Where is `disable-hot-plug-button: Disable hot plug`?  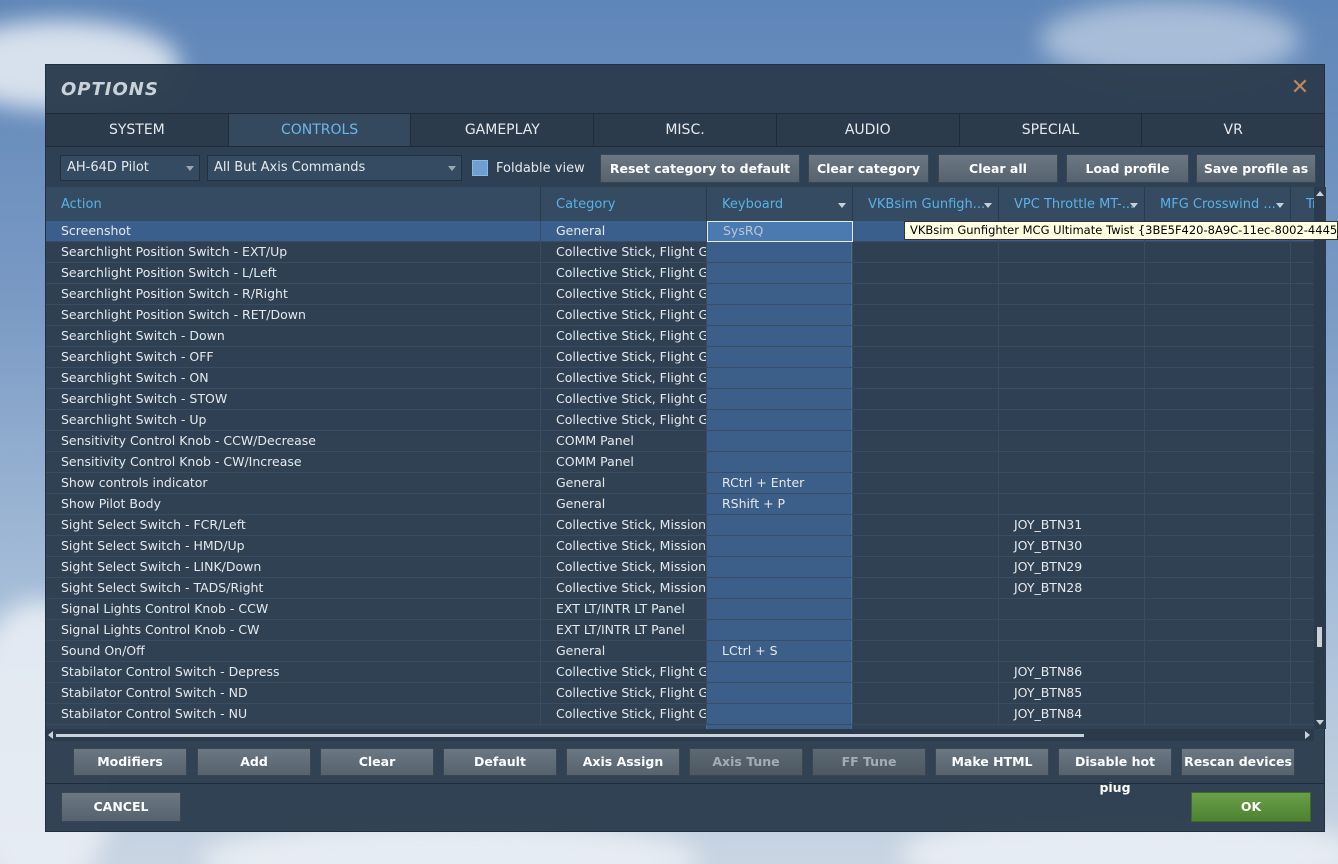
disable-hot-plug-button: Disable hot plug is located at coordinates (1115, 771).